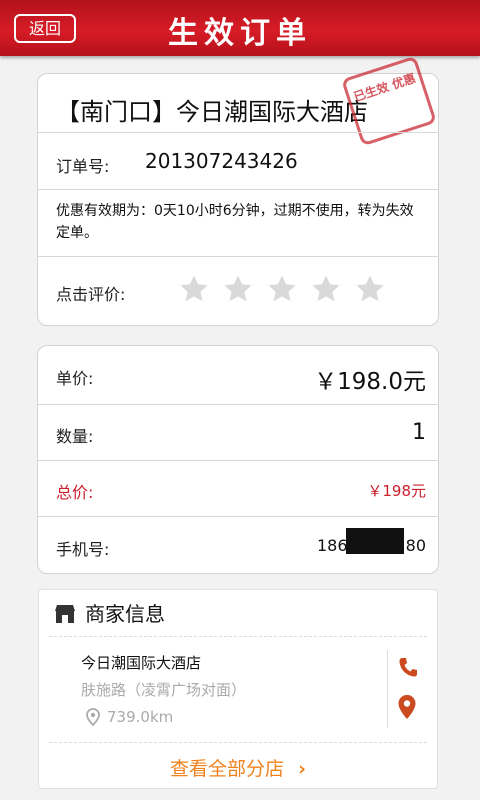 The width and height of the screenshot is (480, 800). What do you see at coordinates (75, 492) in the screenshot?
I see `total-label: 总价:` at bounding box center [75, 492].